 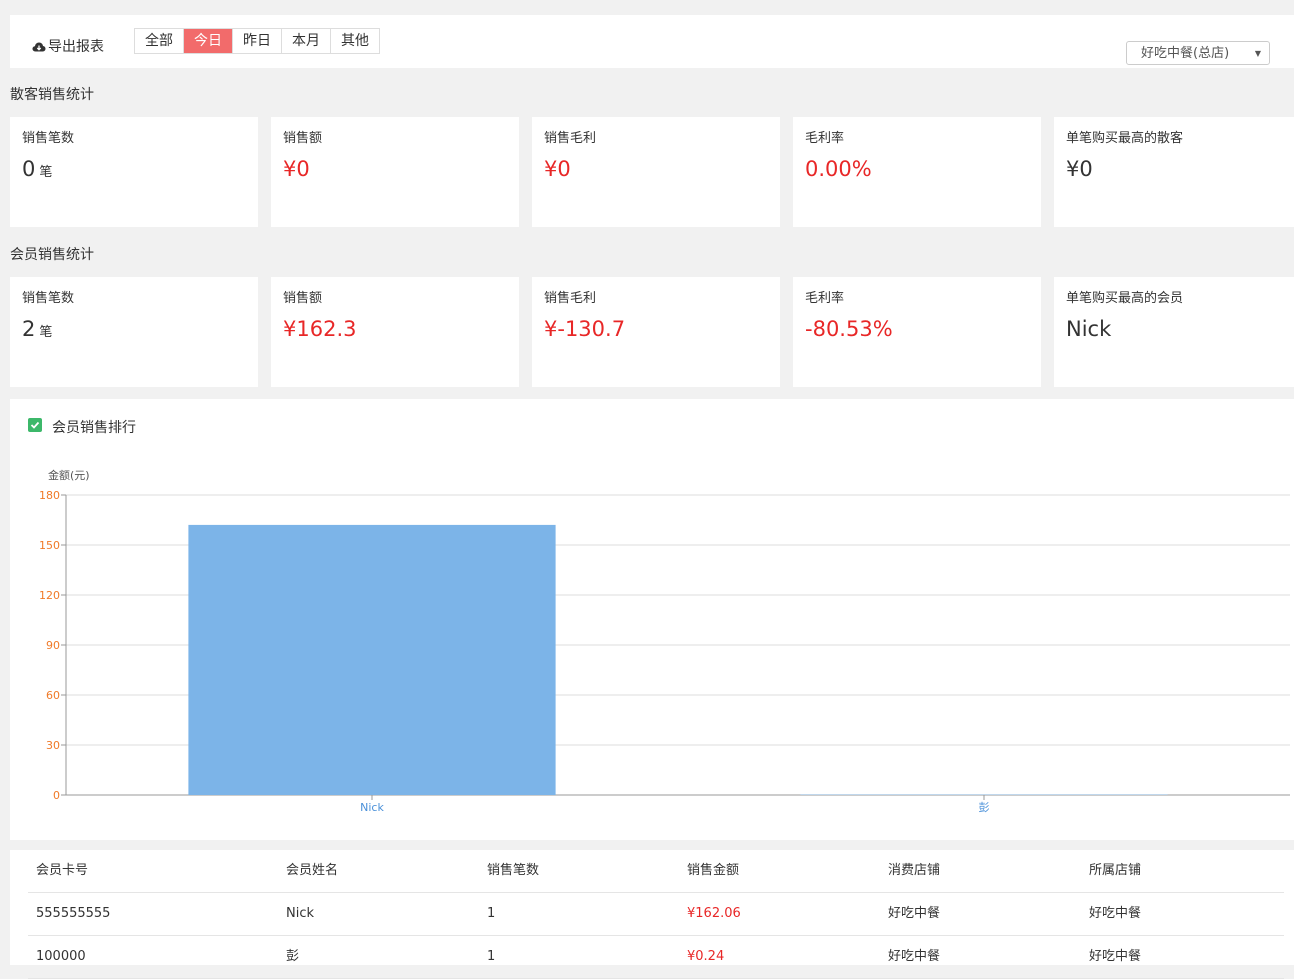 I want to click on card-value: 2笔, so click(x=37, y=329).